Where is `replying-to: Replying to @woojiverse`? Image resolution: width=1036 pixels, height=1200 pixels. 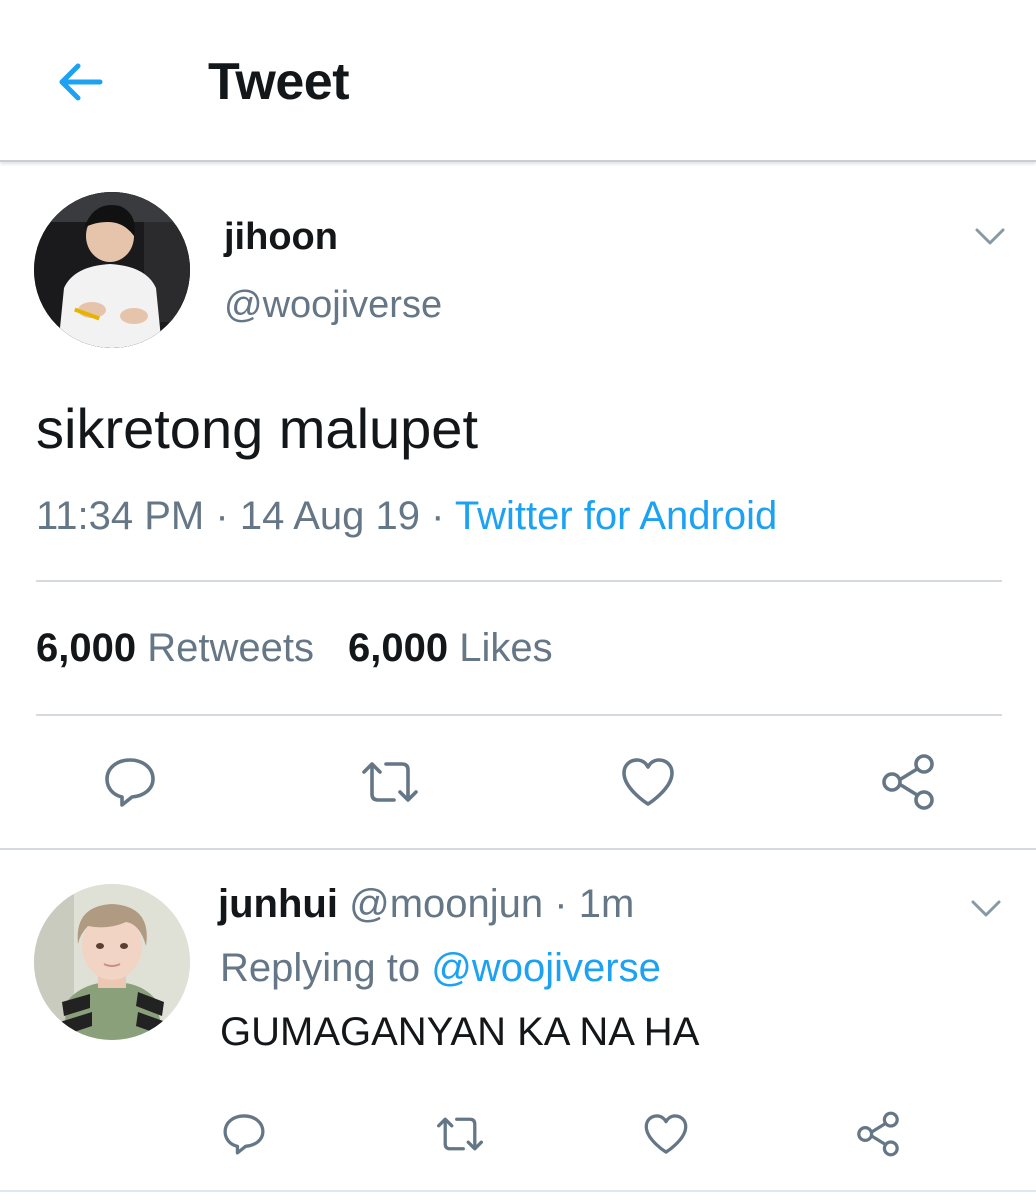 replying-to: Replying to @woojiverse is located at coordinates (440, 968).